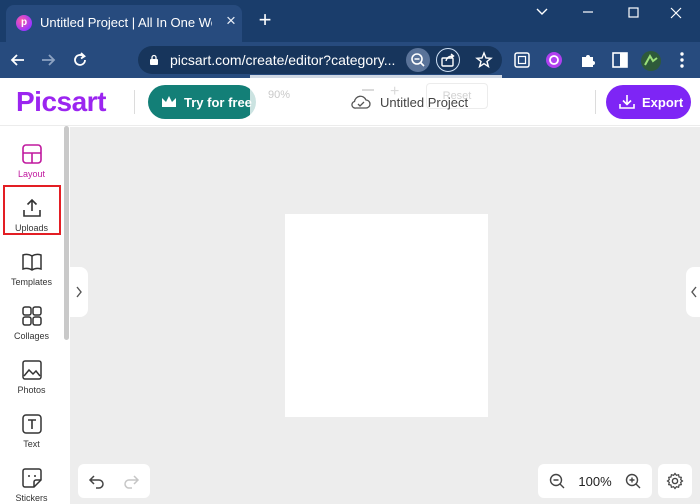 The height and width of the screenshot is (504, 700). What do you see at coordinates (627, 102) in the screenshot?
I see `download-icon` at bounding box center [627, 102].